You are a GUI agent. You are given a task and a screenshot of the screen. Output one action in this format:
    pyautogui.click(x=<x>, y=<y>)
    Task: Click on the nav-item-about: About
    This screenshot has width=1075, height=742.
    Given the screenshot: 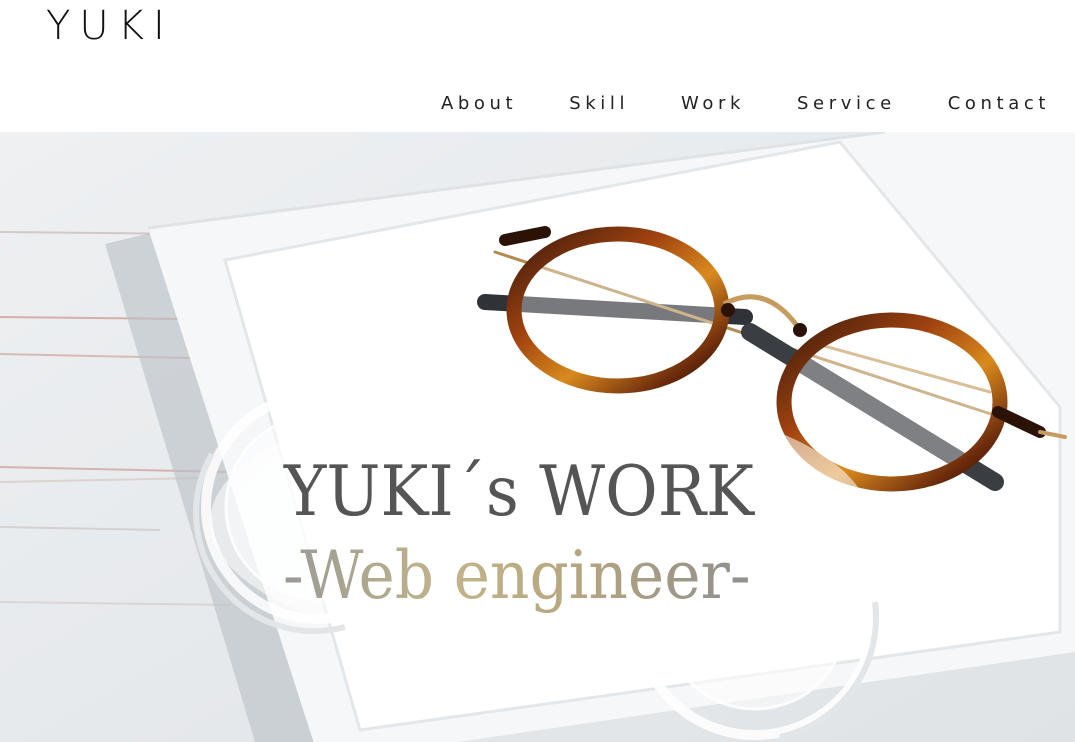 What is the action you would take?
    pyautogui.click(x=479, y=104)
    